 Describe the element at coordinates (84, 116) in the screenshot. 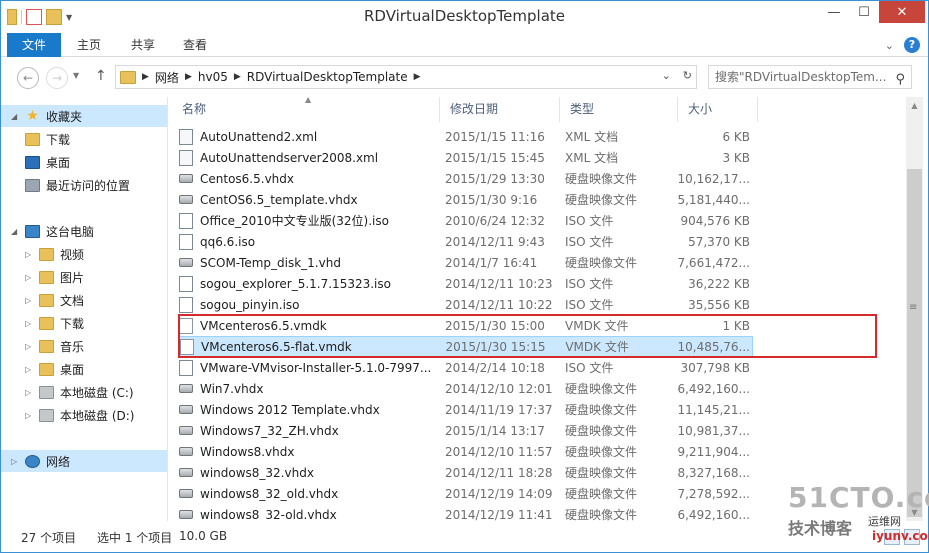

I see `nav-favorites: ◢ ★ 收藏夹` at that location.